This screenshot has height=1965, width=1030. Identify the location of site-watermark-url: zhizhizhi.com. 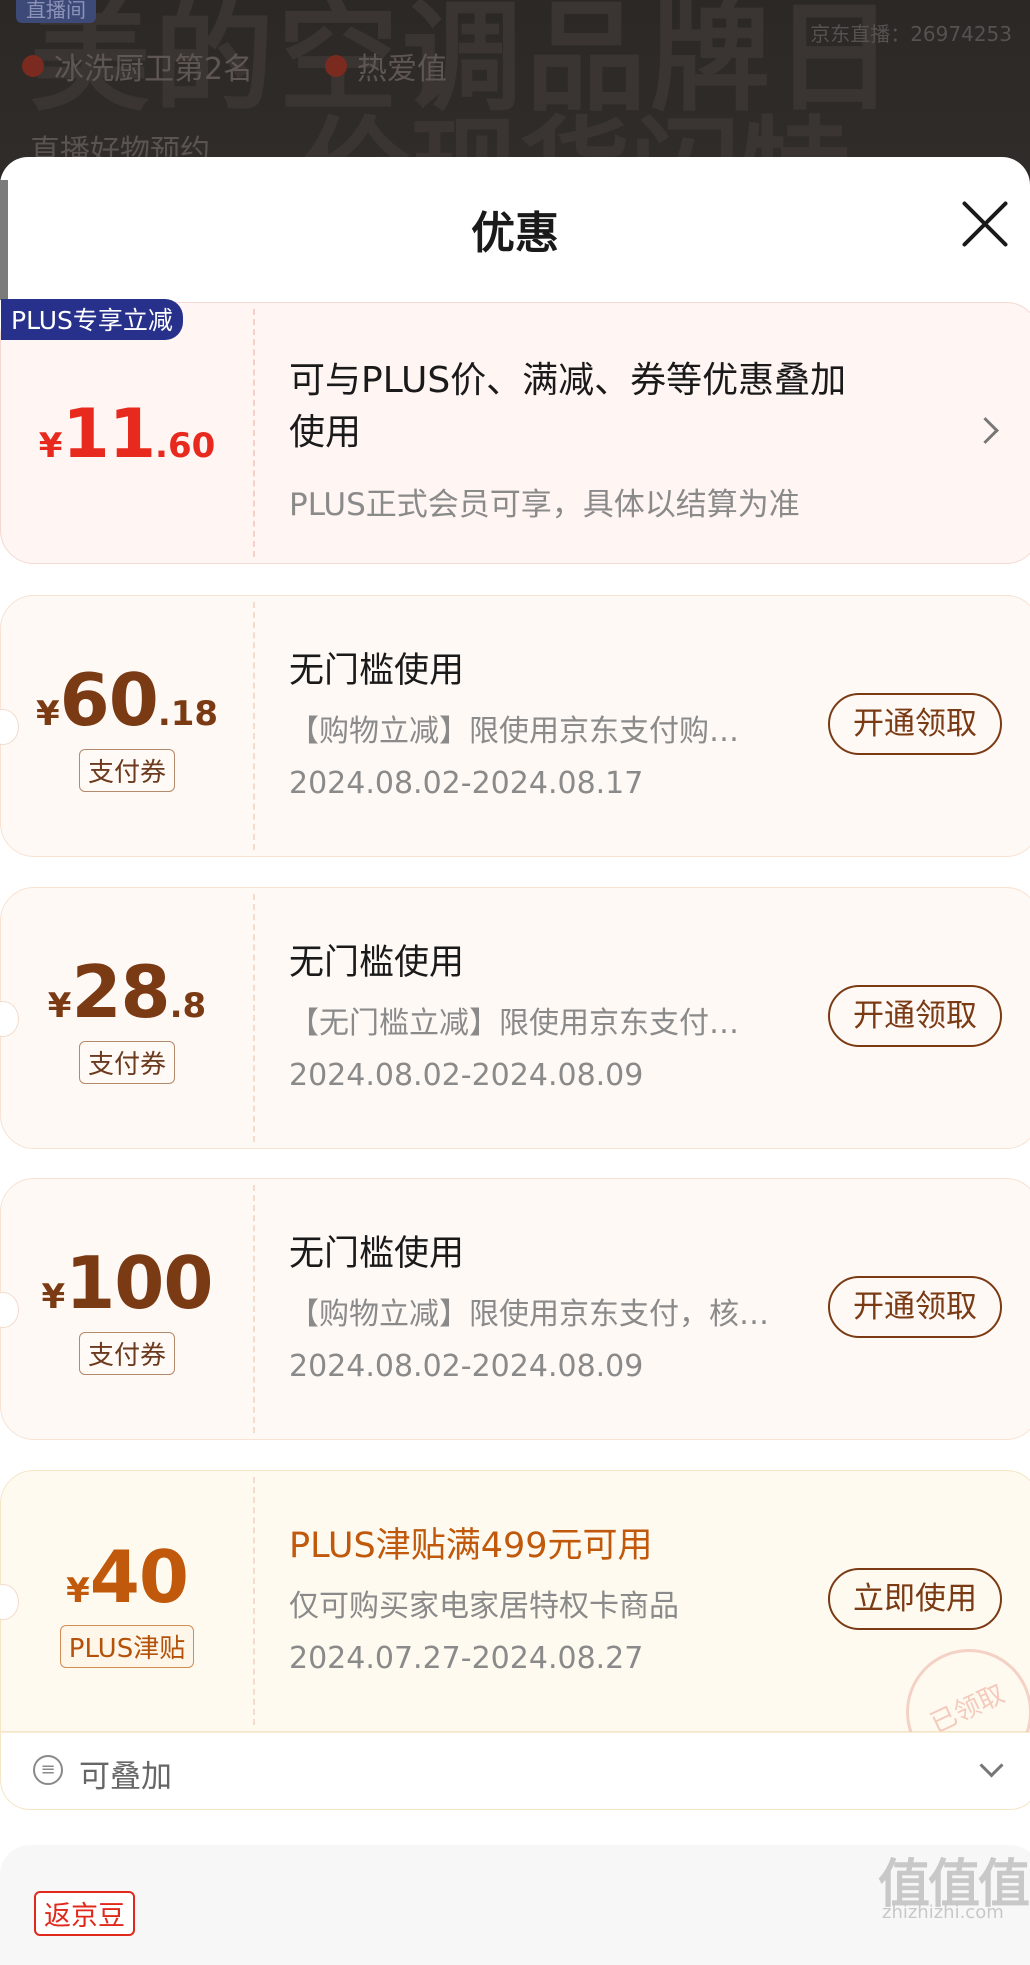
(943, 1912).